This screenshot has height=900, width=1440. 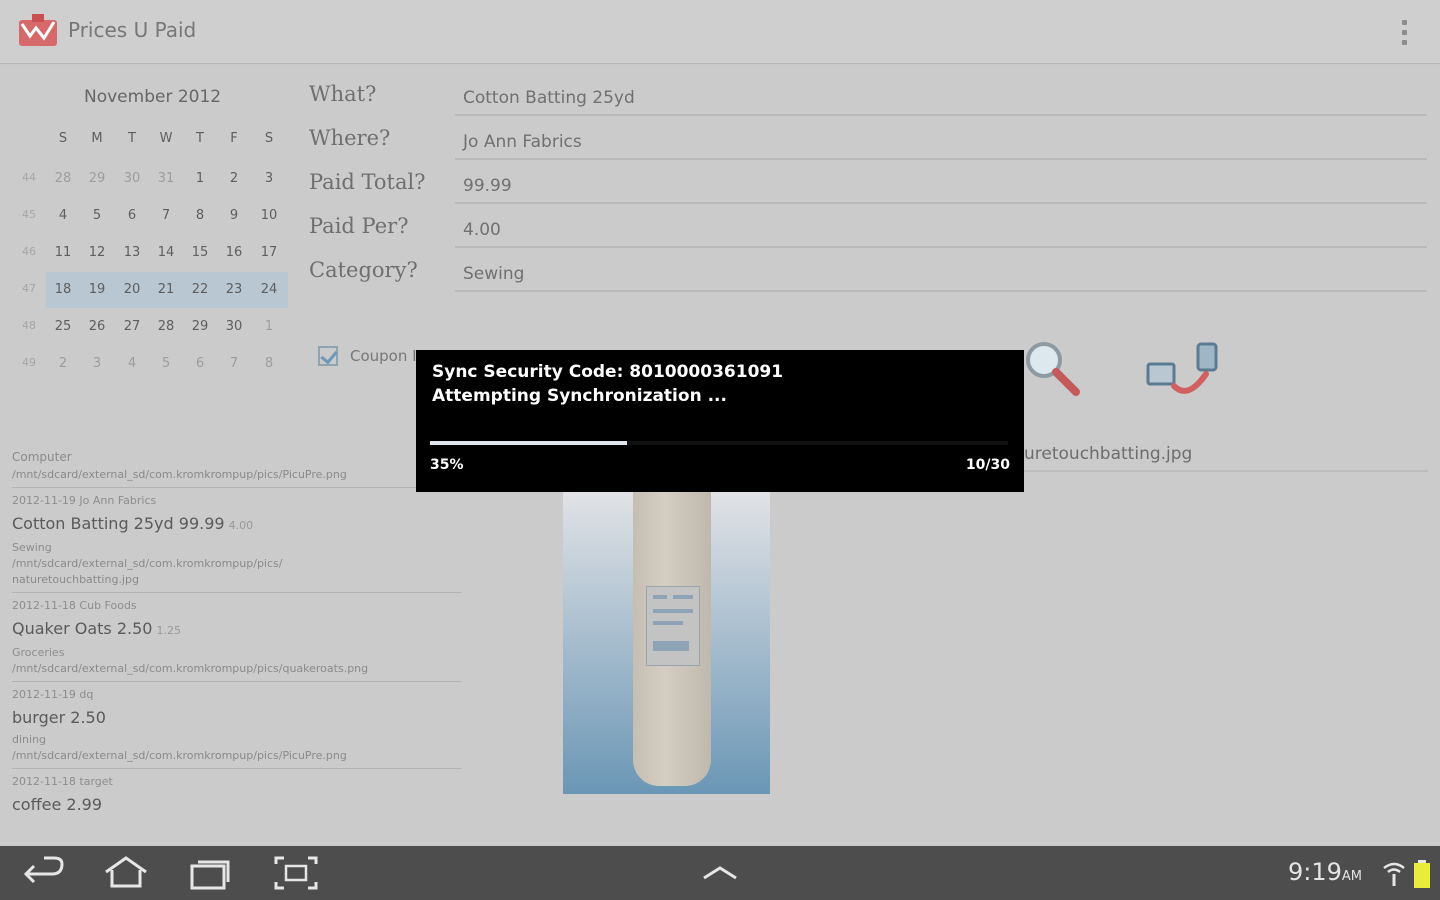 What do you see at coordinates (941, 142) in the screenshot?
I see `where-field: Jo Ann Fabrics` at bounding box center [941, 142].